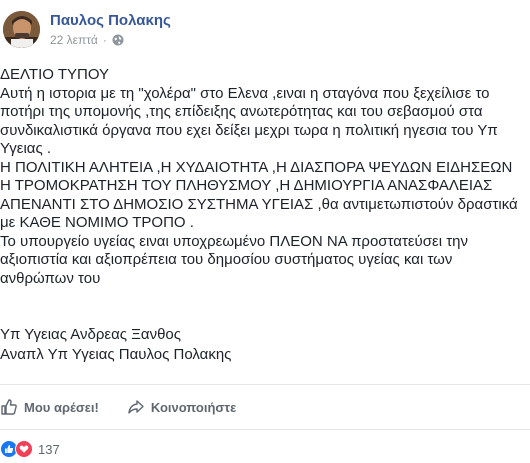 The width and height of the screenshot is (530, 463). I want to click on signature-line: Αναπλ Υπ Υγειας Παυλος Πολακης, so click(116, 354).